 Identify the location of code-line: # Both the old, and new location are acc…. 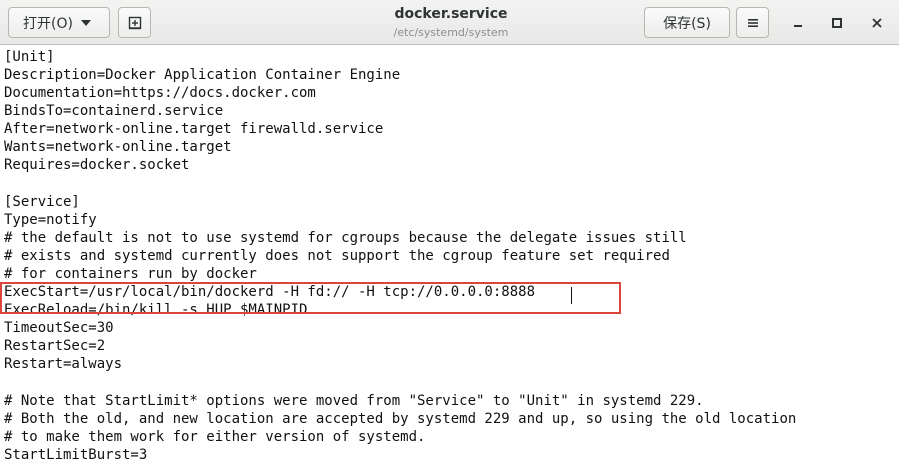
(400, 419).